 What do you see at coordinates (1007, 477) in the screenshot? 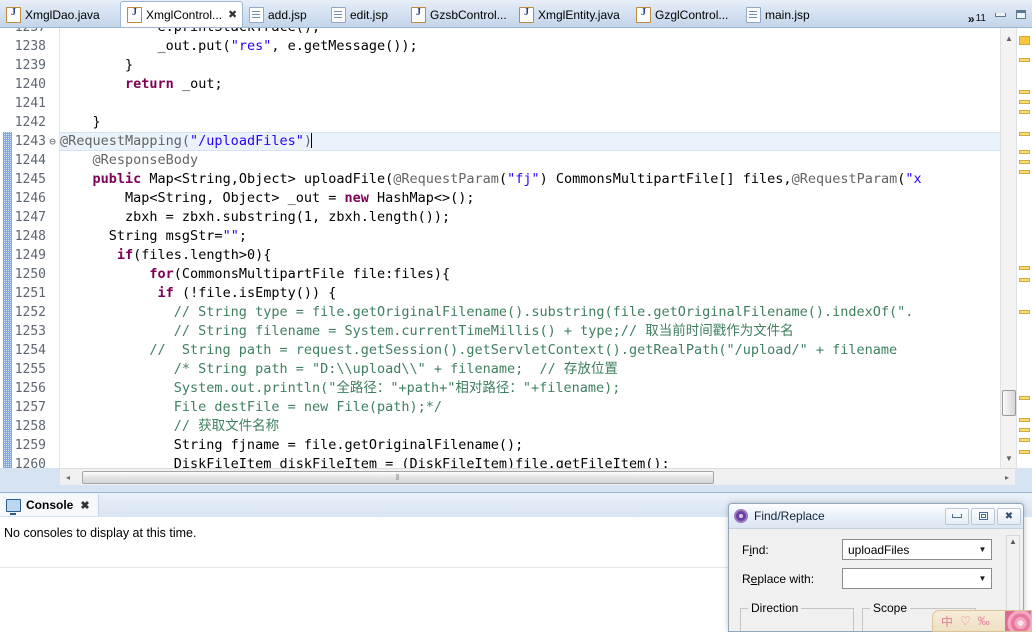
I see `hscroll-right-arrow: ▸` at bounding box center [1007, 477].